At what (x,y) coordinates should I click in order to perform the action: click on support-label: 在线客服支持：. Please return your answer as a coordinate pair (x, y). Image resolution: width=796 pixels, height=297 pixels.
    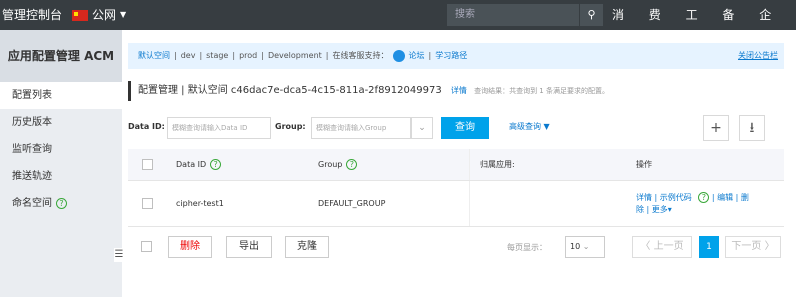
    Looking at the image, I should click on (360, 55).